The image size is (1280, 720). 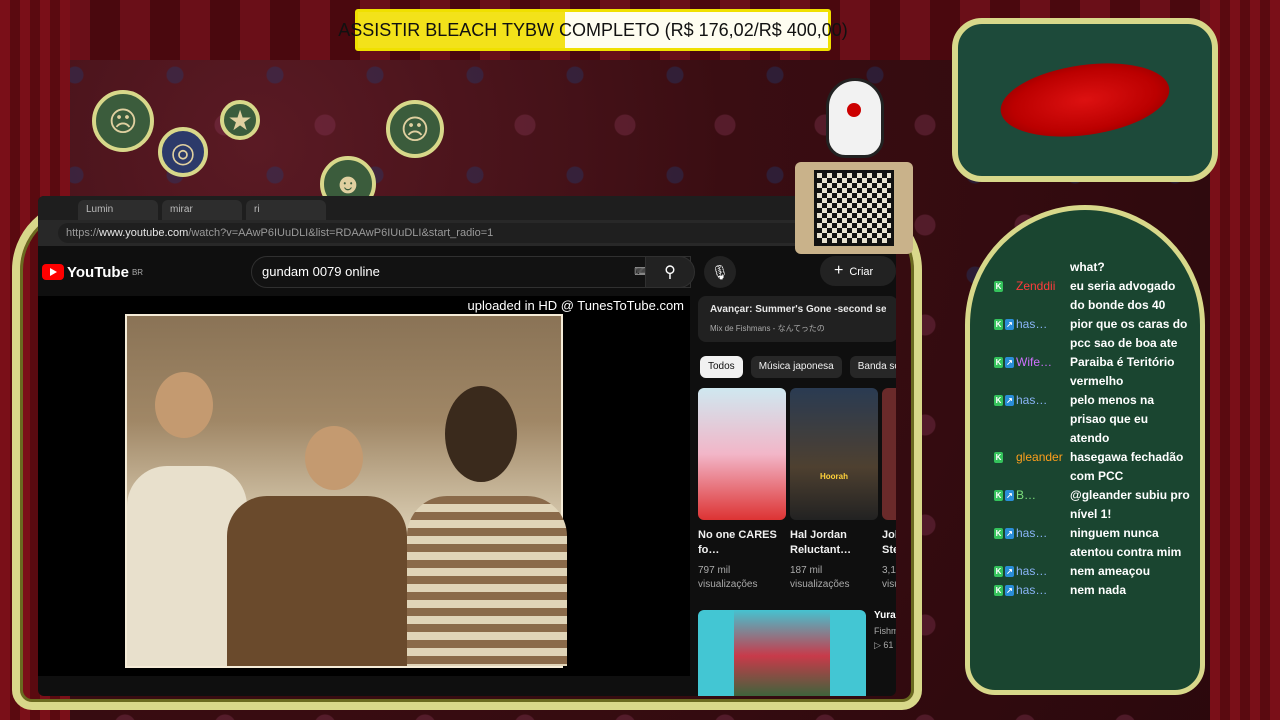 What do you see at coordinates (1094, 467) in the screenshot?
I see `chat-message: Kgleander hasegawa fechadão com PCC` at bounding box center [1094, 467].